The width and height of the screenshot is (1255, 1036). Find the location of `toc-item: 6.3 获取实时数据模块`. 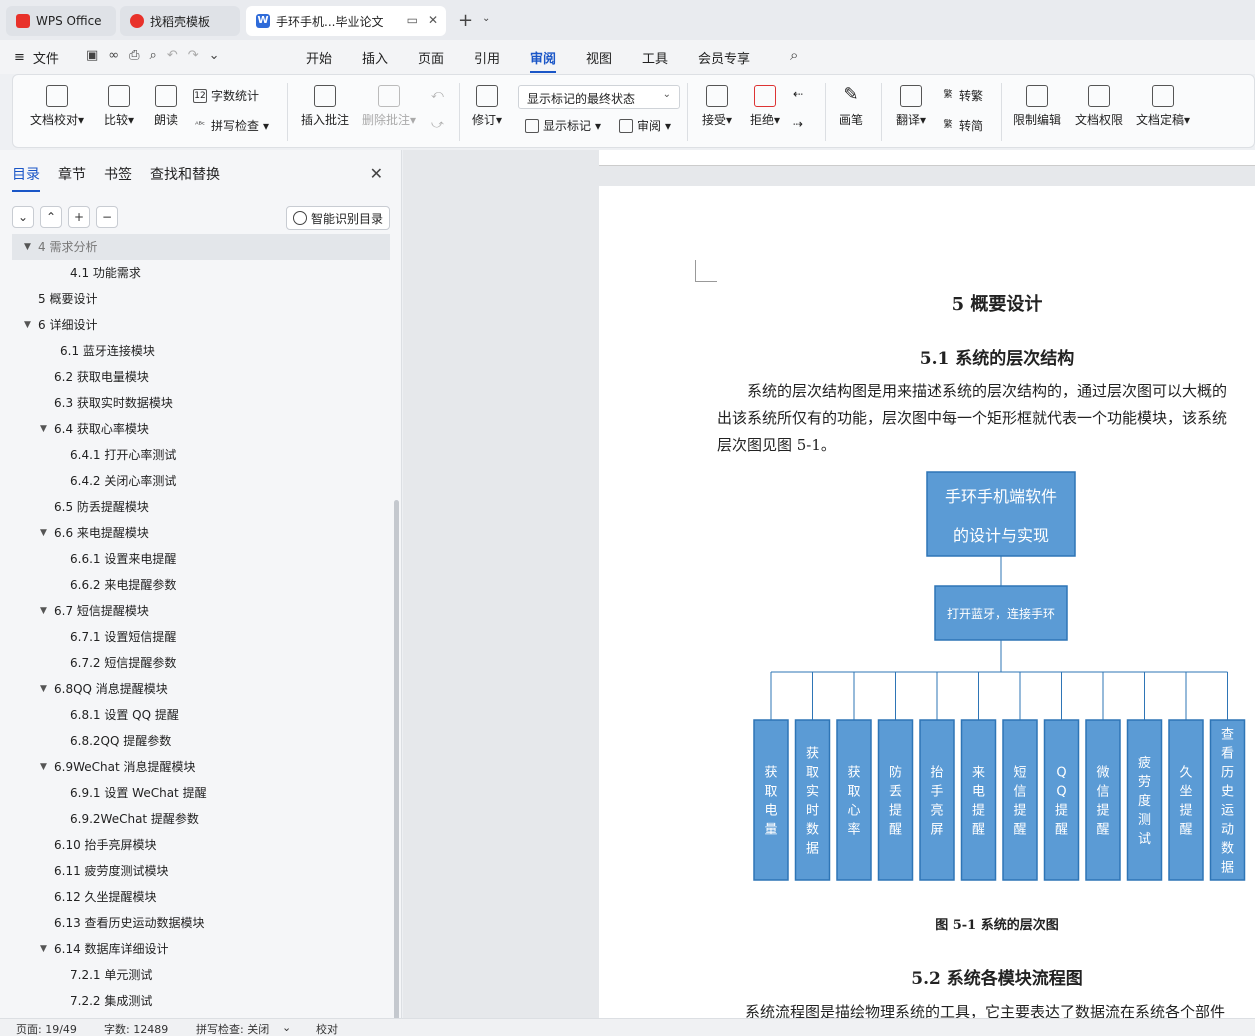

toc-item: 6.3 获取实时数据模块 is located at coordinates (201, 403).